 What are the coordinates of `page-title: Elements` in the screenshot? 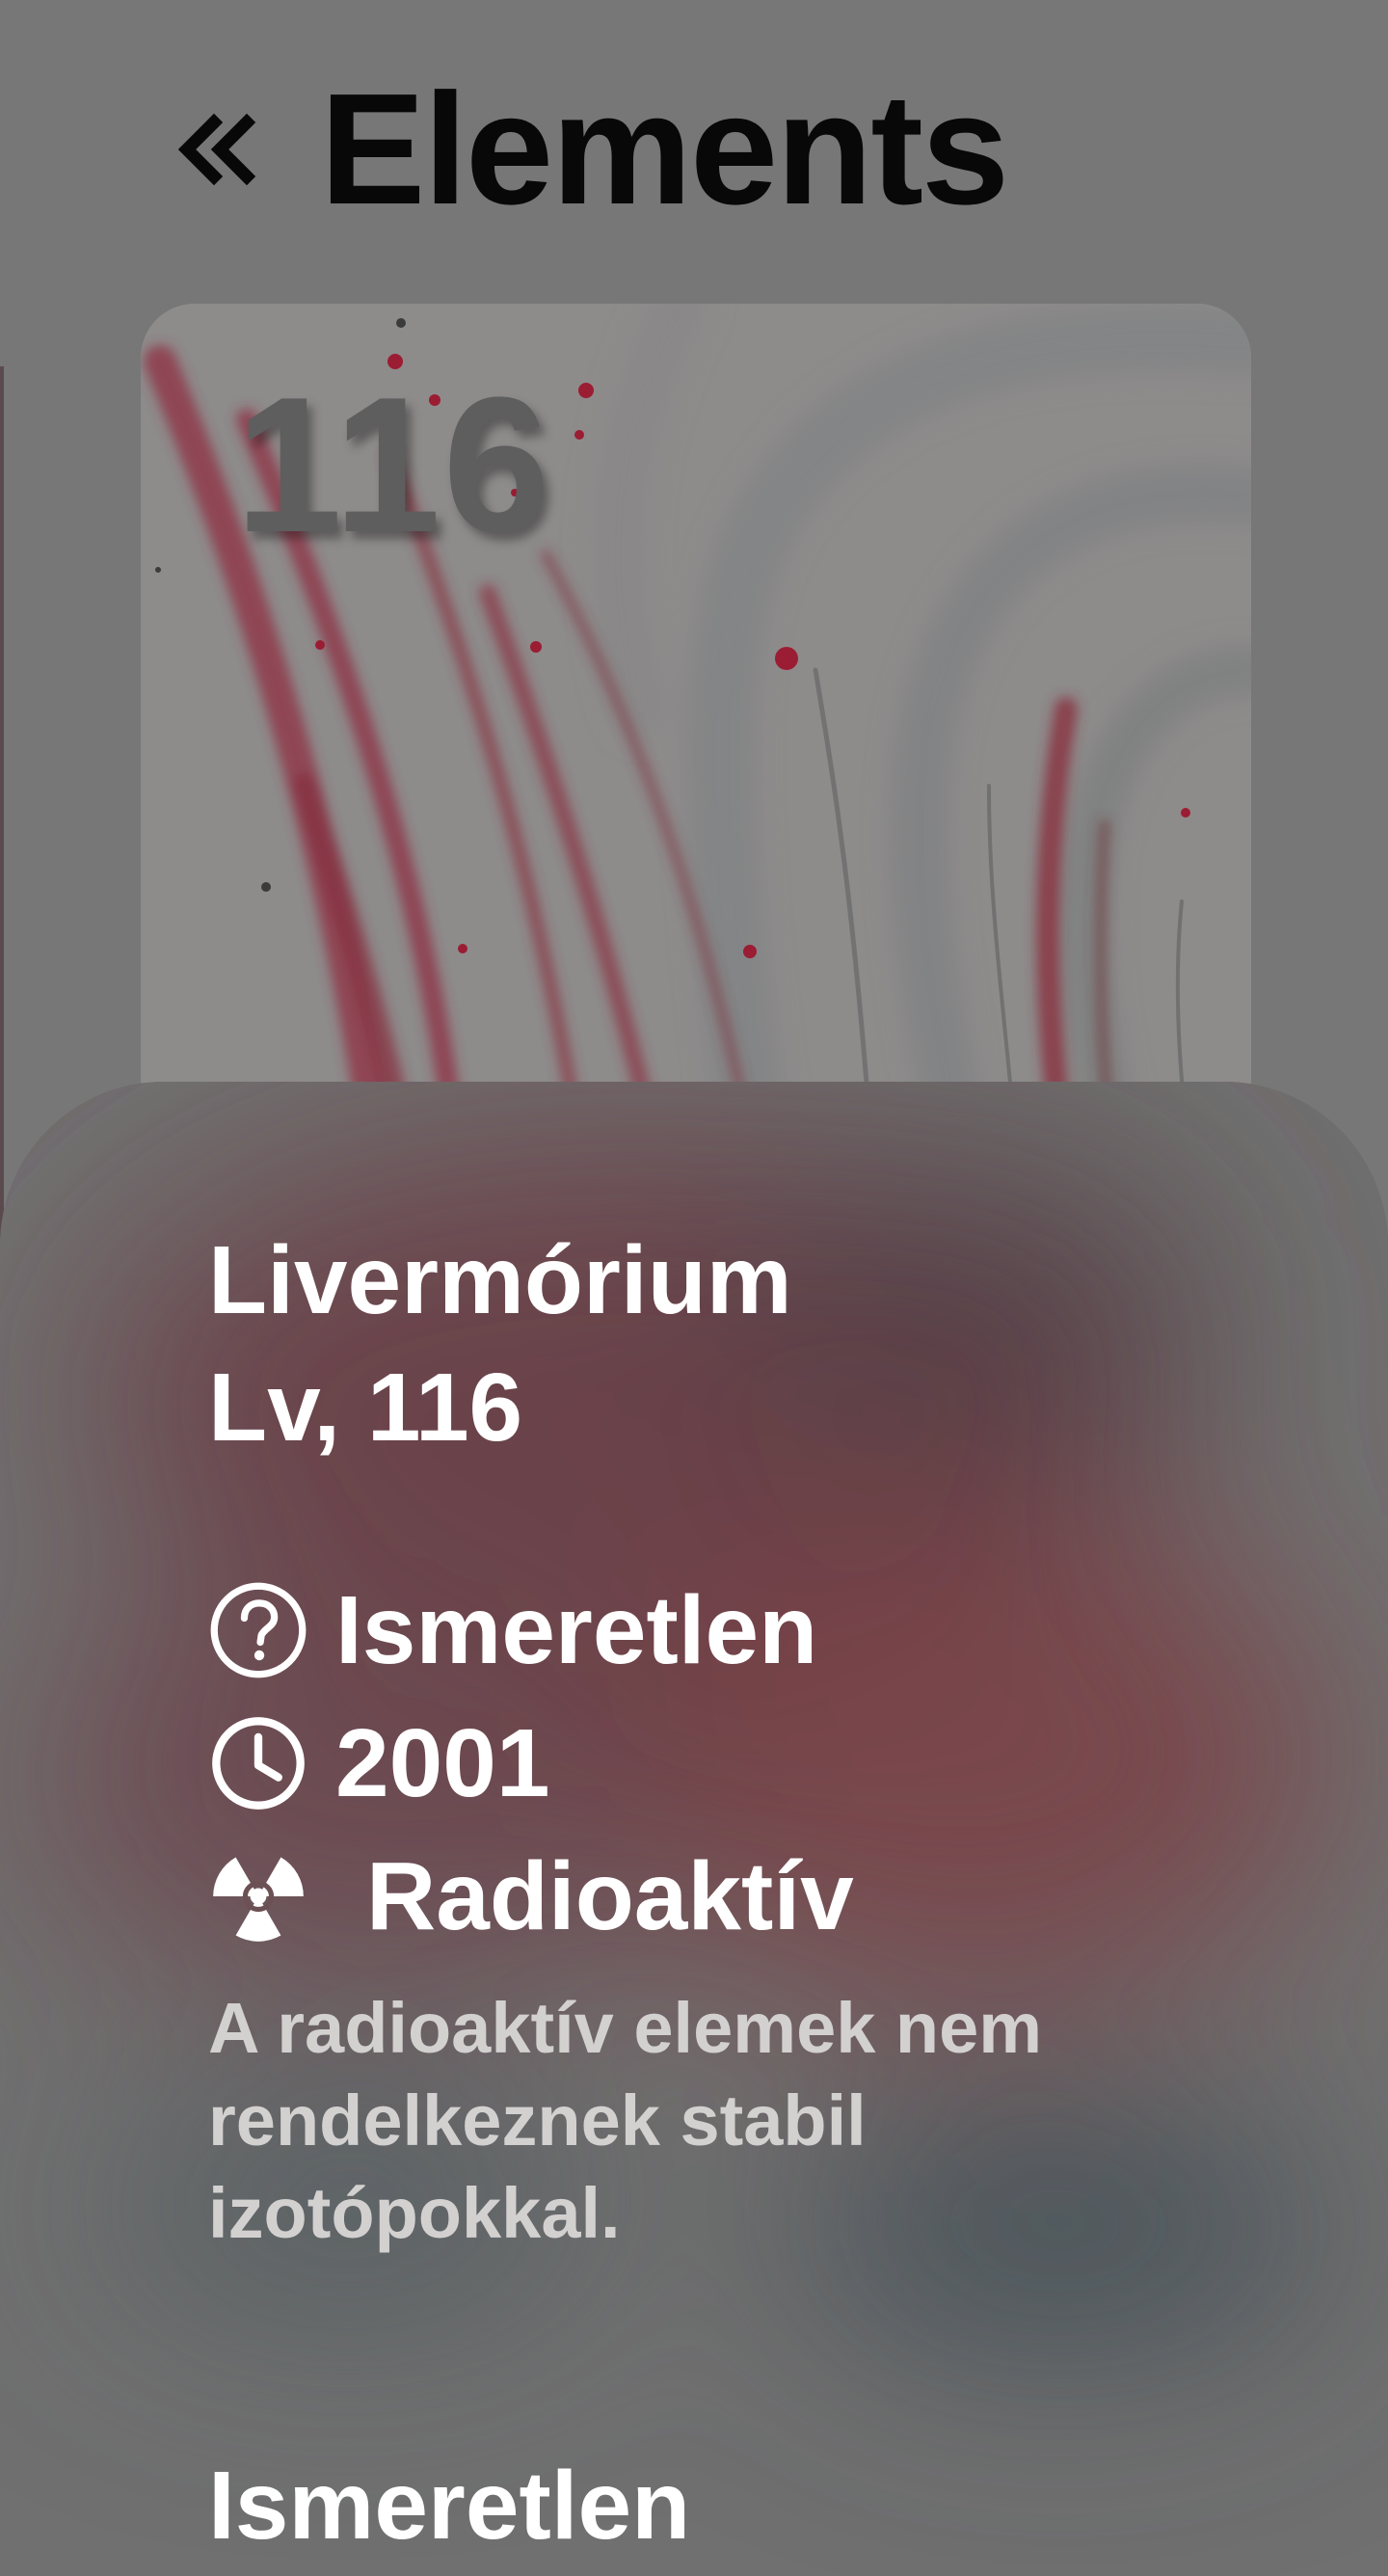 It's located at (664, 149).